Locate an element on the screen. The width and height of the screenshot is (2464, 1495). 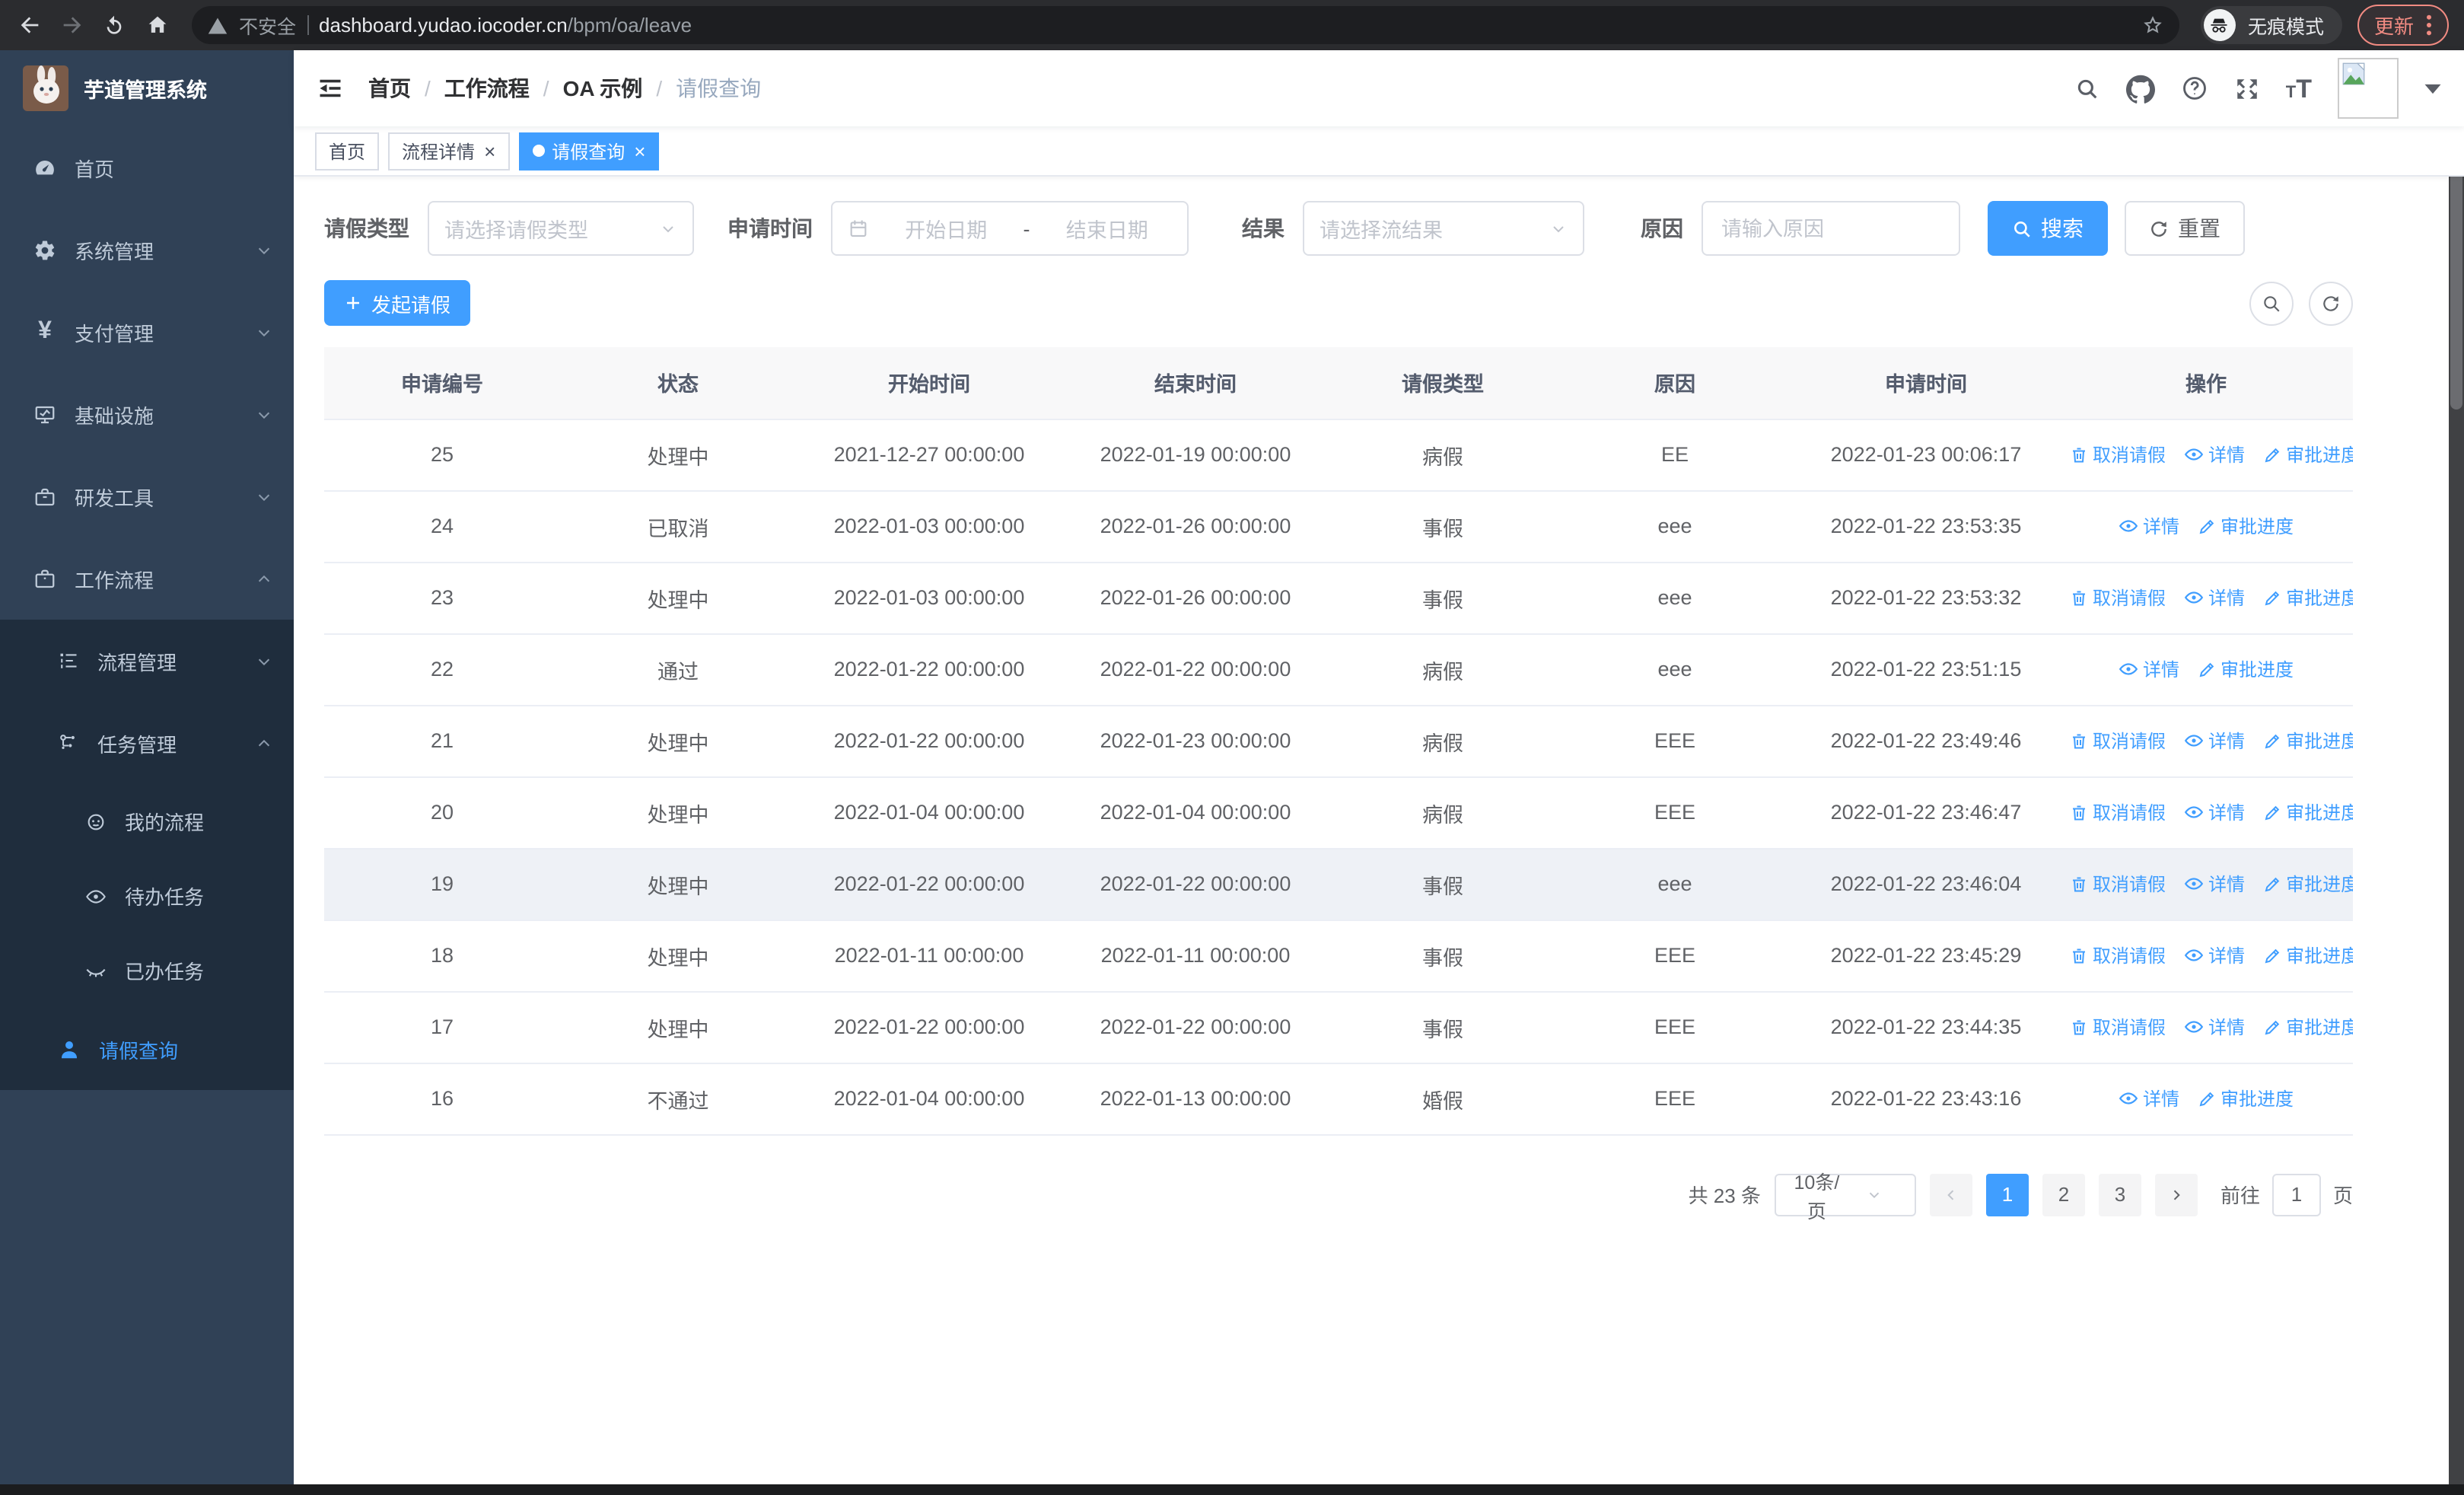
sidebar-item-leave-query: 请假查询 is located at coordinates (147, 1049).